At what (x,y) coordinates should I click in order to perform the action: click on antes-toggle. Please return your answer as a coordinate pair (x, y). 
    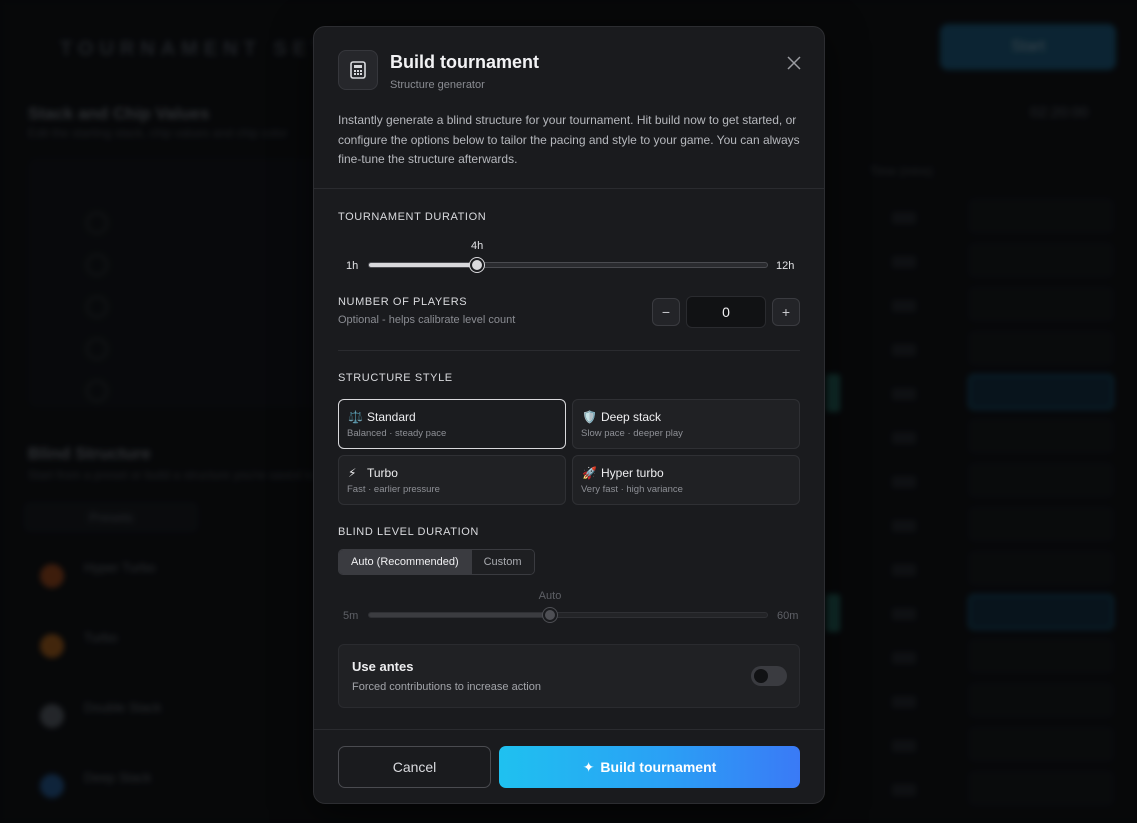
    Looking at the image, I should click on (769, 676).